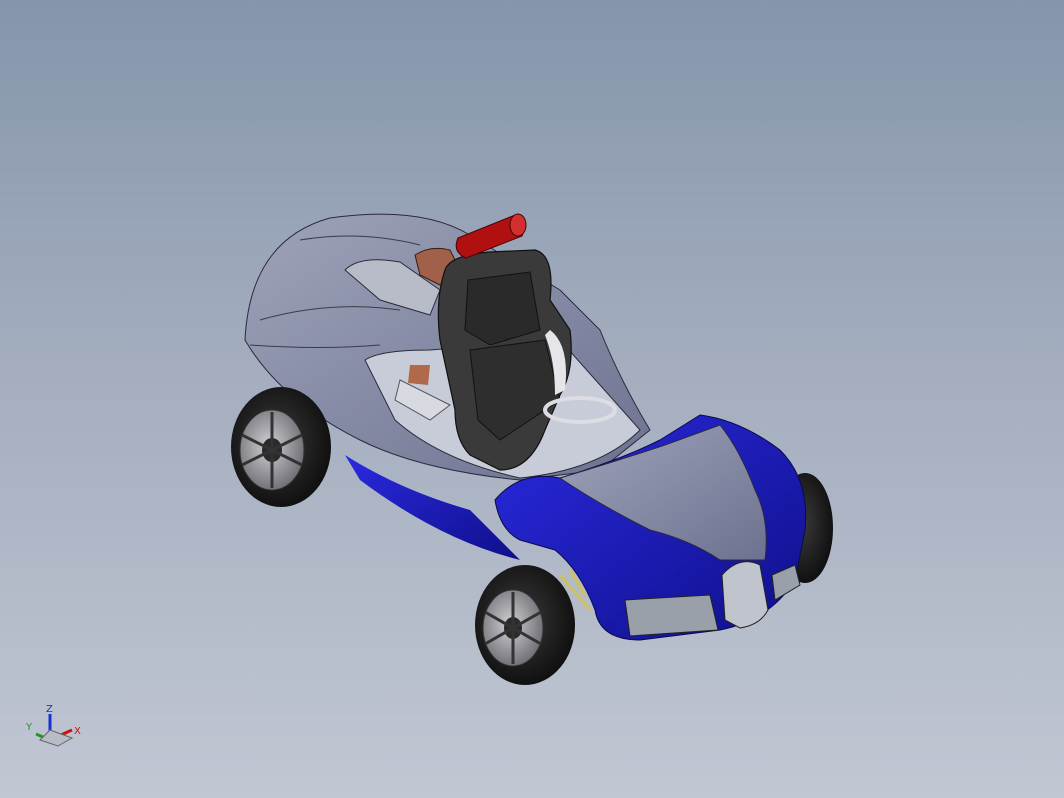 This screenshot has width=1064, height=798. I want to click on rear-left-wheel, so click(281, 447).